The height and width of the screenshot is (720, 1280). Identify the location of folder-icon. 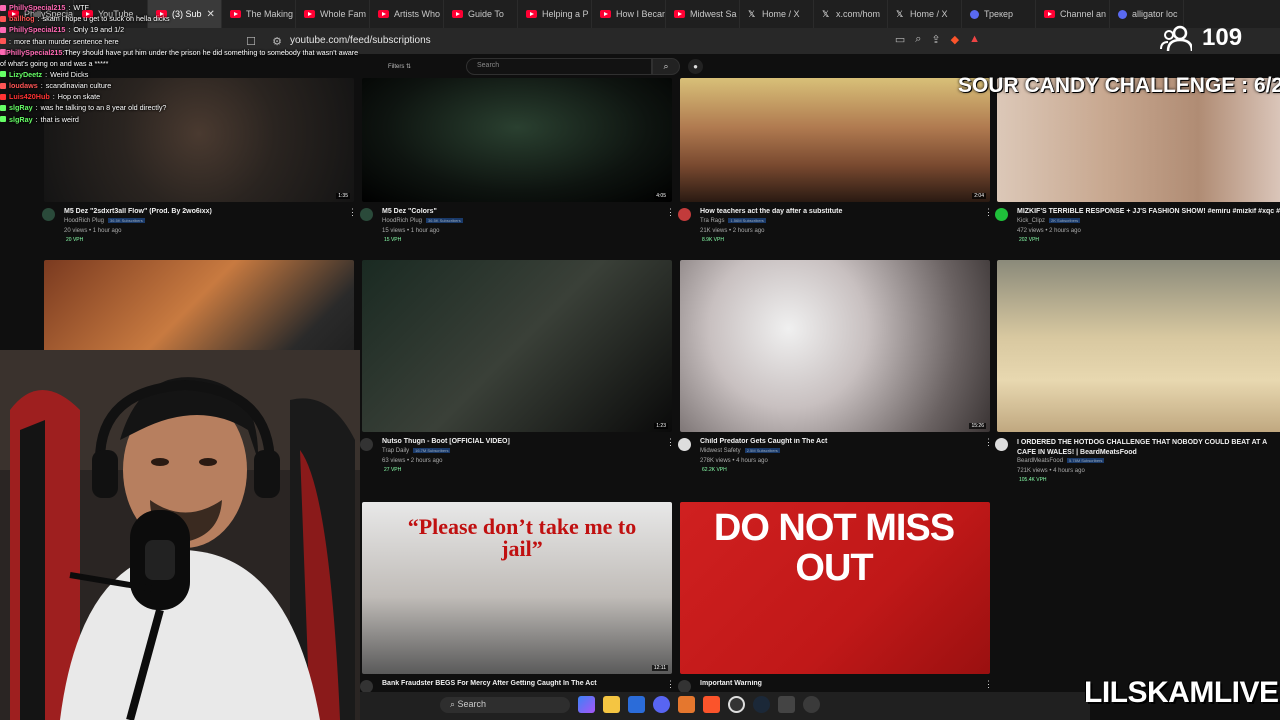
(611, 704).